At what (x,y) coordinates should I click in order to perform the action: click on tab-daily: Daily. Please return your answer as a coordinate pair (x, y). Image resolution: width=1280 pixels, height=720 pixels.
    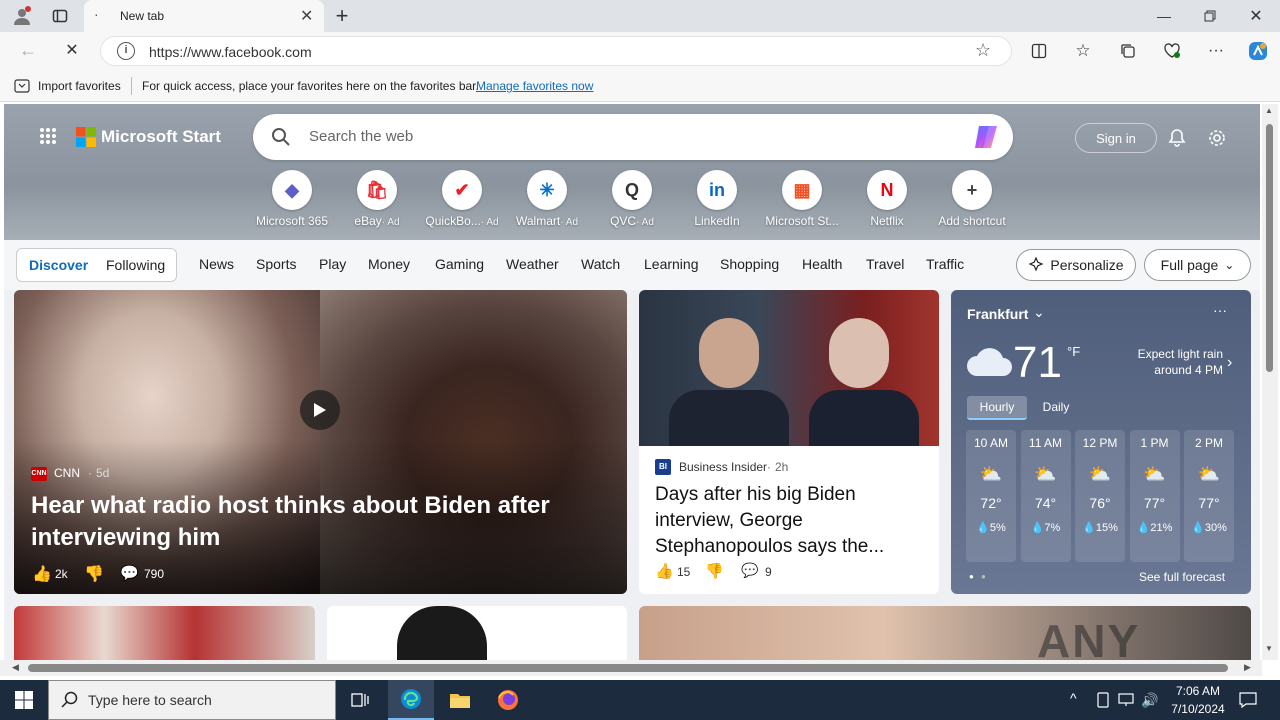
    Looking at the image, I should click on (1056, 408).